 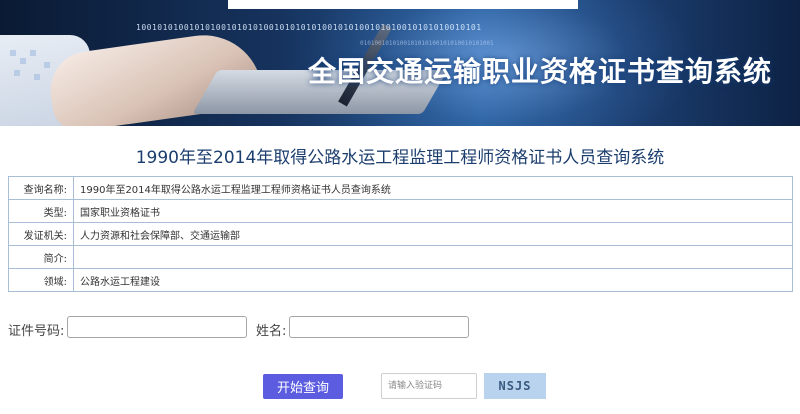 What do you see at coordinates (303, 386) in the screenshot?
I see `query-button: 开始查询` at bounding box center [303, 386].